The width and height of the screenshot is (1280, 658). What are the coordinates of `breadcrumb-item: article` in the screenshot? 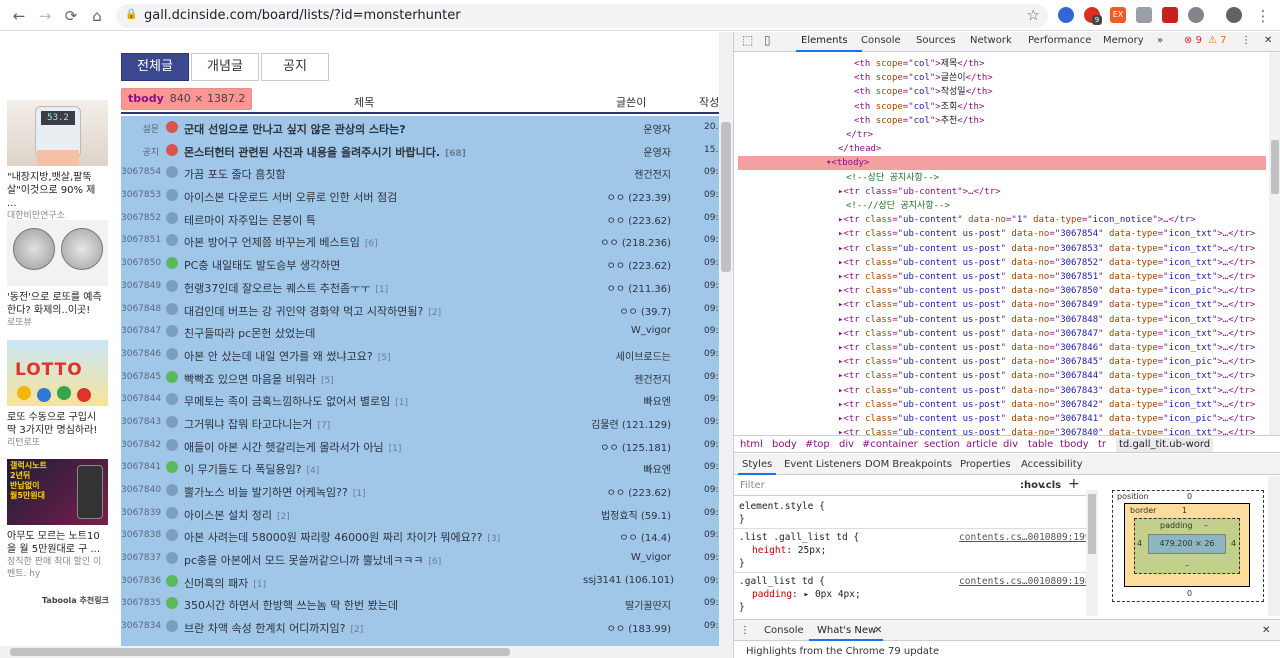 It's located at (981, 444).